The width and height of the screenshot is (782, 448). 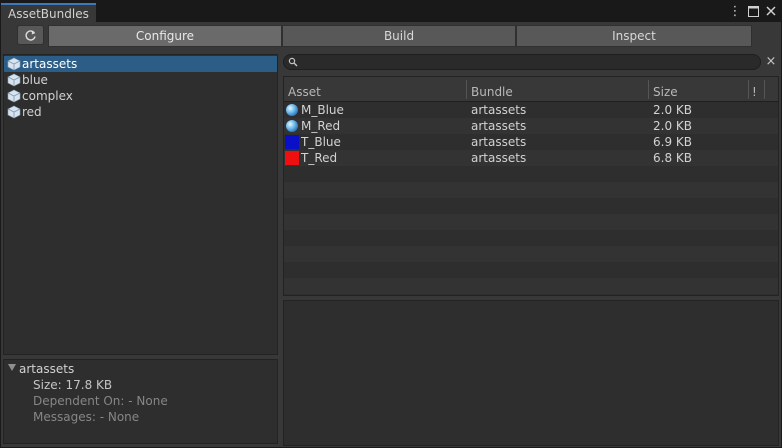 What do you see at coordinates (50, 64) in the screenshot?
I see `bundle-label: artassets` at bounding box center [50, 64].